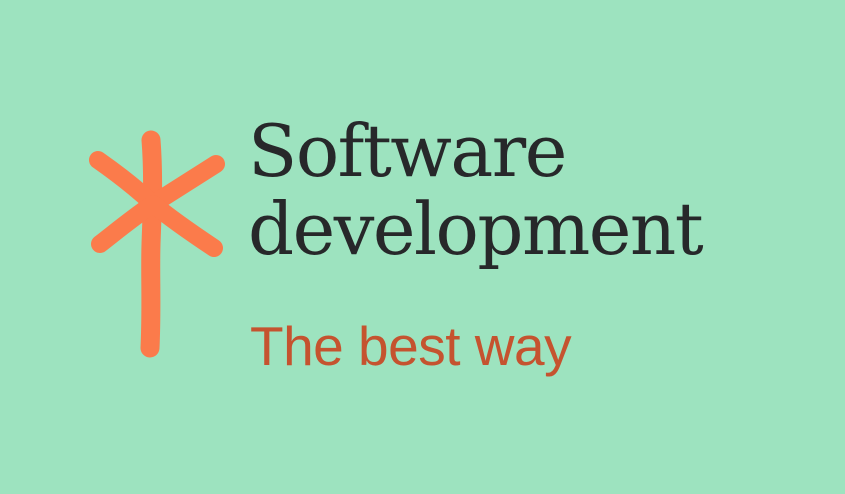 This screenshot has width=845, height=494. I want to click on tagline: The best way, so click(411, 346).